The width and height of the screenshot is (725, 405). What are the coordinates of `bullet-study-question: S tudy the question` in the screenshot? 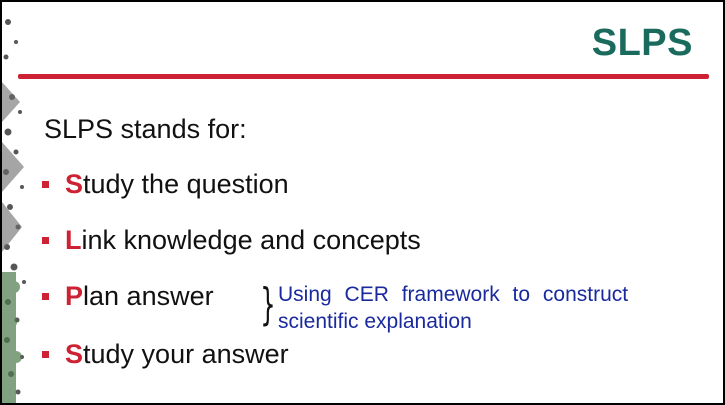 It's located at (165, 184).